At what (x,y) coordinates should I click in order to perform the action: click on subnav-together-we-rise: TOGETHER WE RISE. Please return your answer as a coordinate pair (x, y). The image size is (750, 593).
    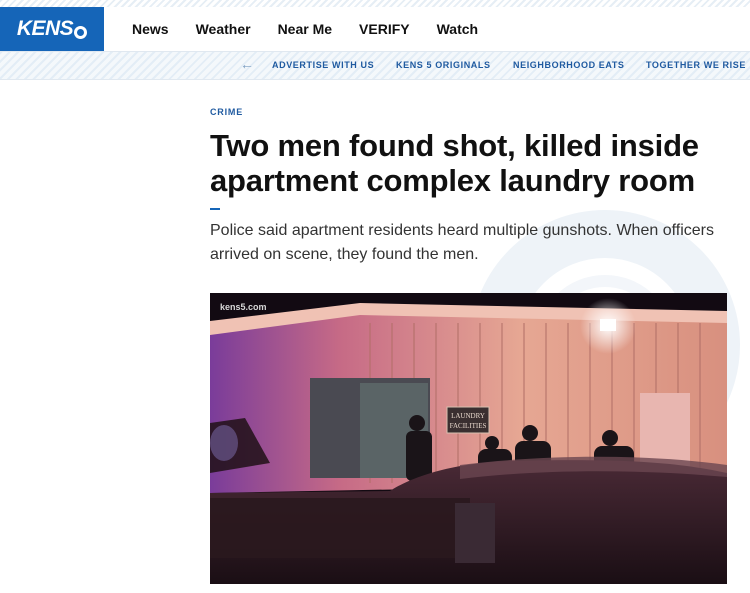
    Looking at the image, I should click on (696, 65).